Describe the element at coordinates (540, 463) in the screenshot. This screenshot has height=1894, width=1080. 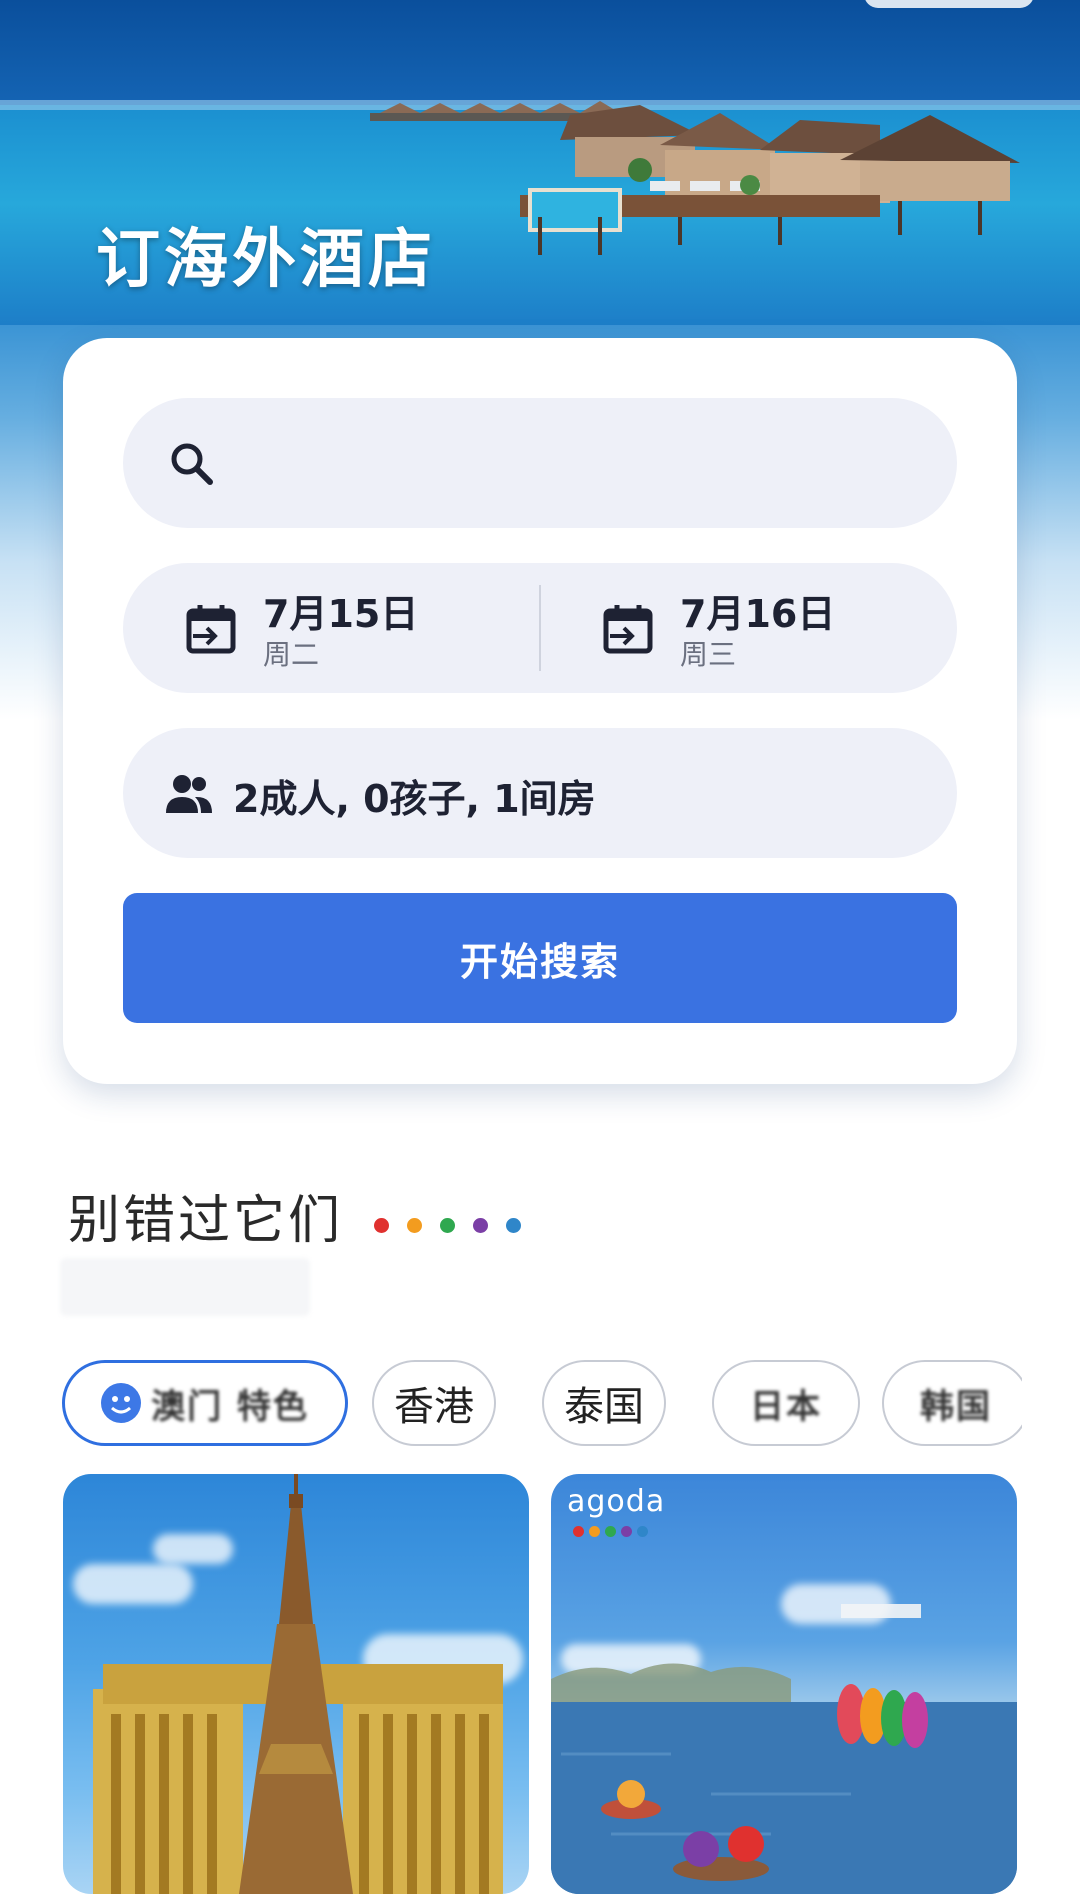
I see `destination-search-field` at that location.